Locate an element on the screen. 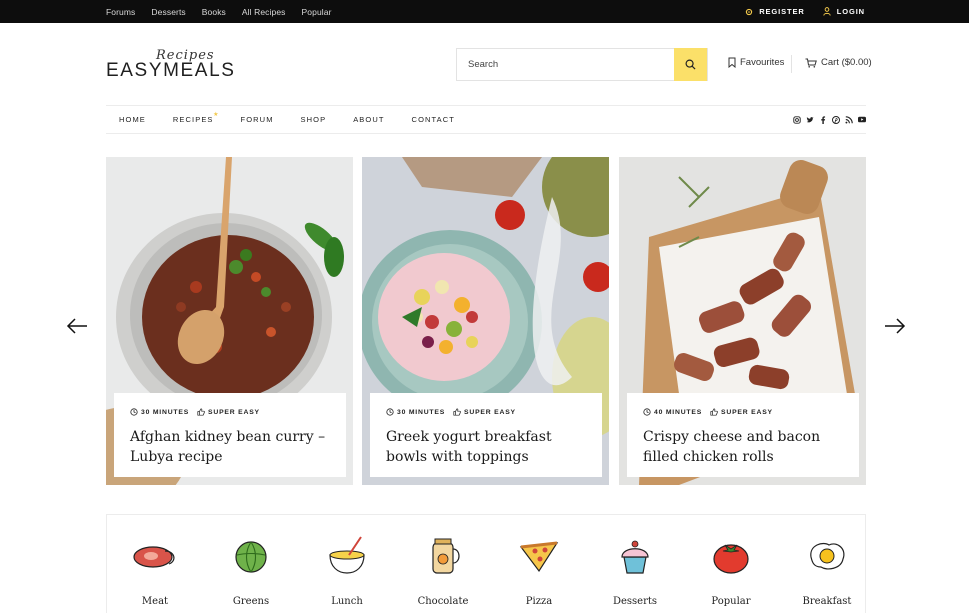 This screenshot has width=969, height=613. category-item: Greens is located at coordinates (251, 568).